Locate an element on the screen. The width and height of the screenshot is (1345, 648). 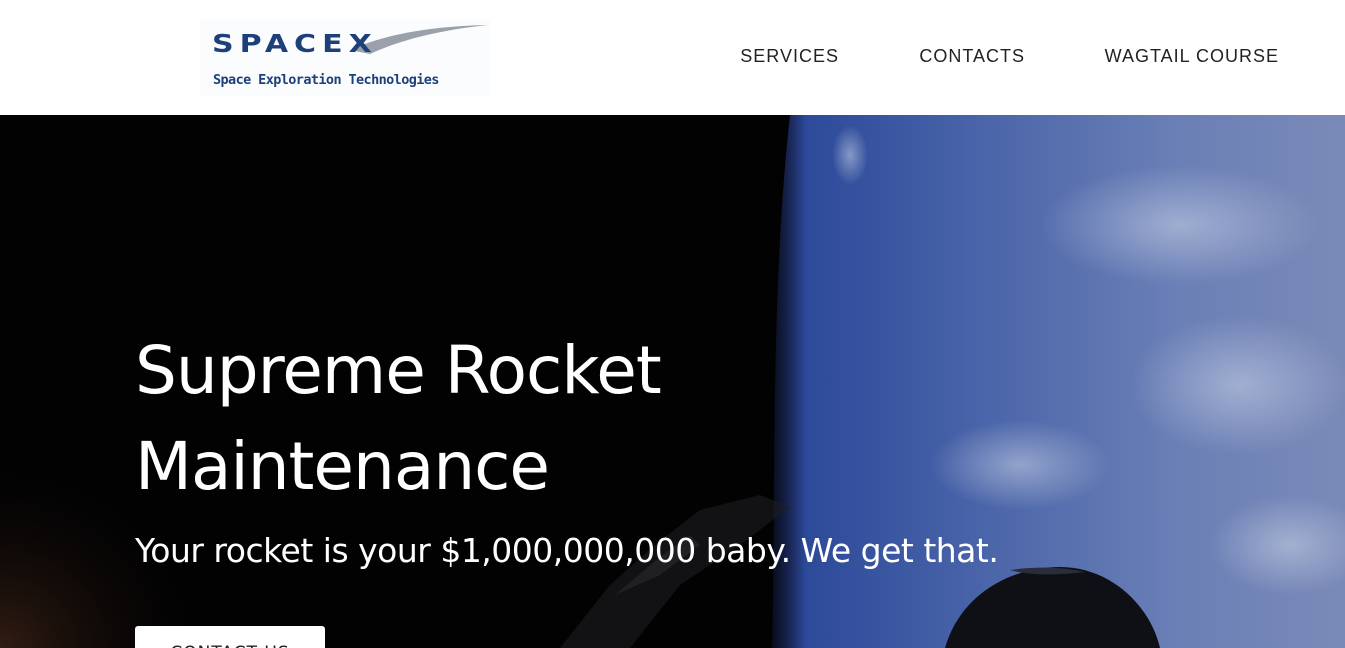
nav-item-services: SERVICES is located at coordinates (789, 56).